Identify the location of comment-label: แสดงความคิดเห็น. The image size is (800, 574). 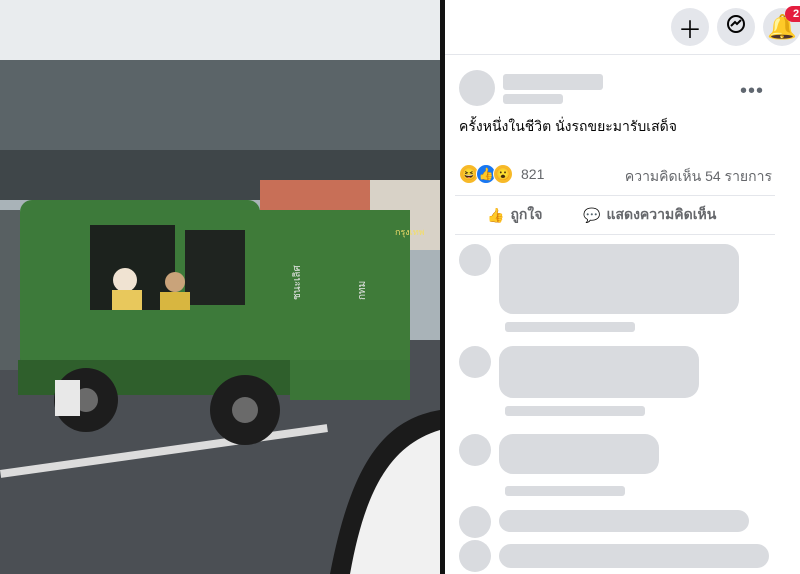
(661, 214).